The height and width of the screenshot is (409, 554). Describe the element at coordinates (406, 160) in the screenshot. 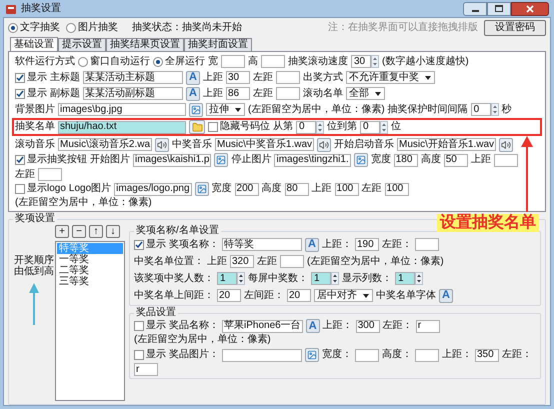

I see `text-field: 180` at that location.